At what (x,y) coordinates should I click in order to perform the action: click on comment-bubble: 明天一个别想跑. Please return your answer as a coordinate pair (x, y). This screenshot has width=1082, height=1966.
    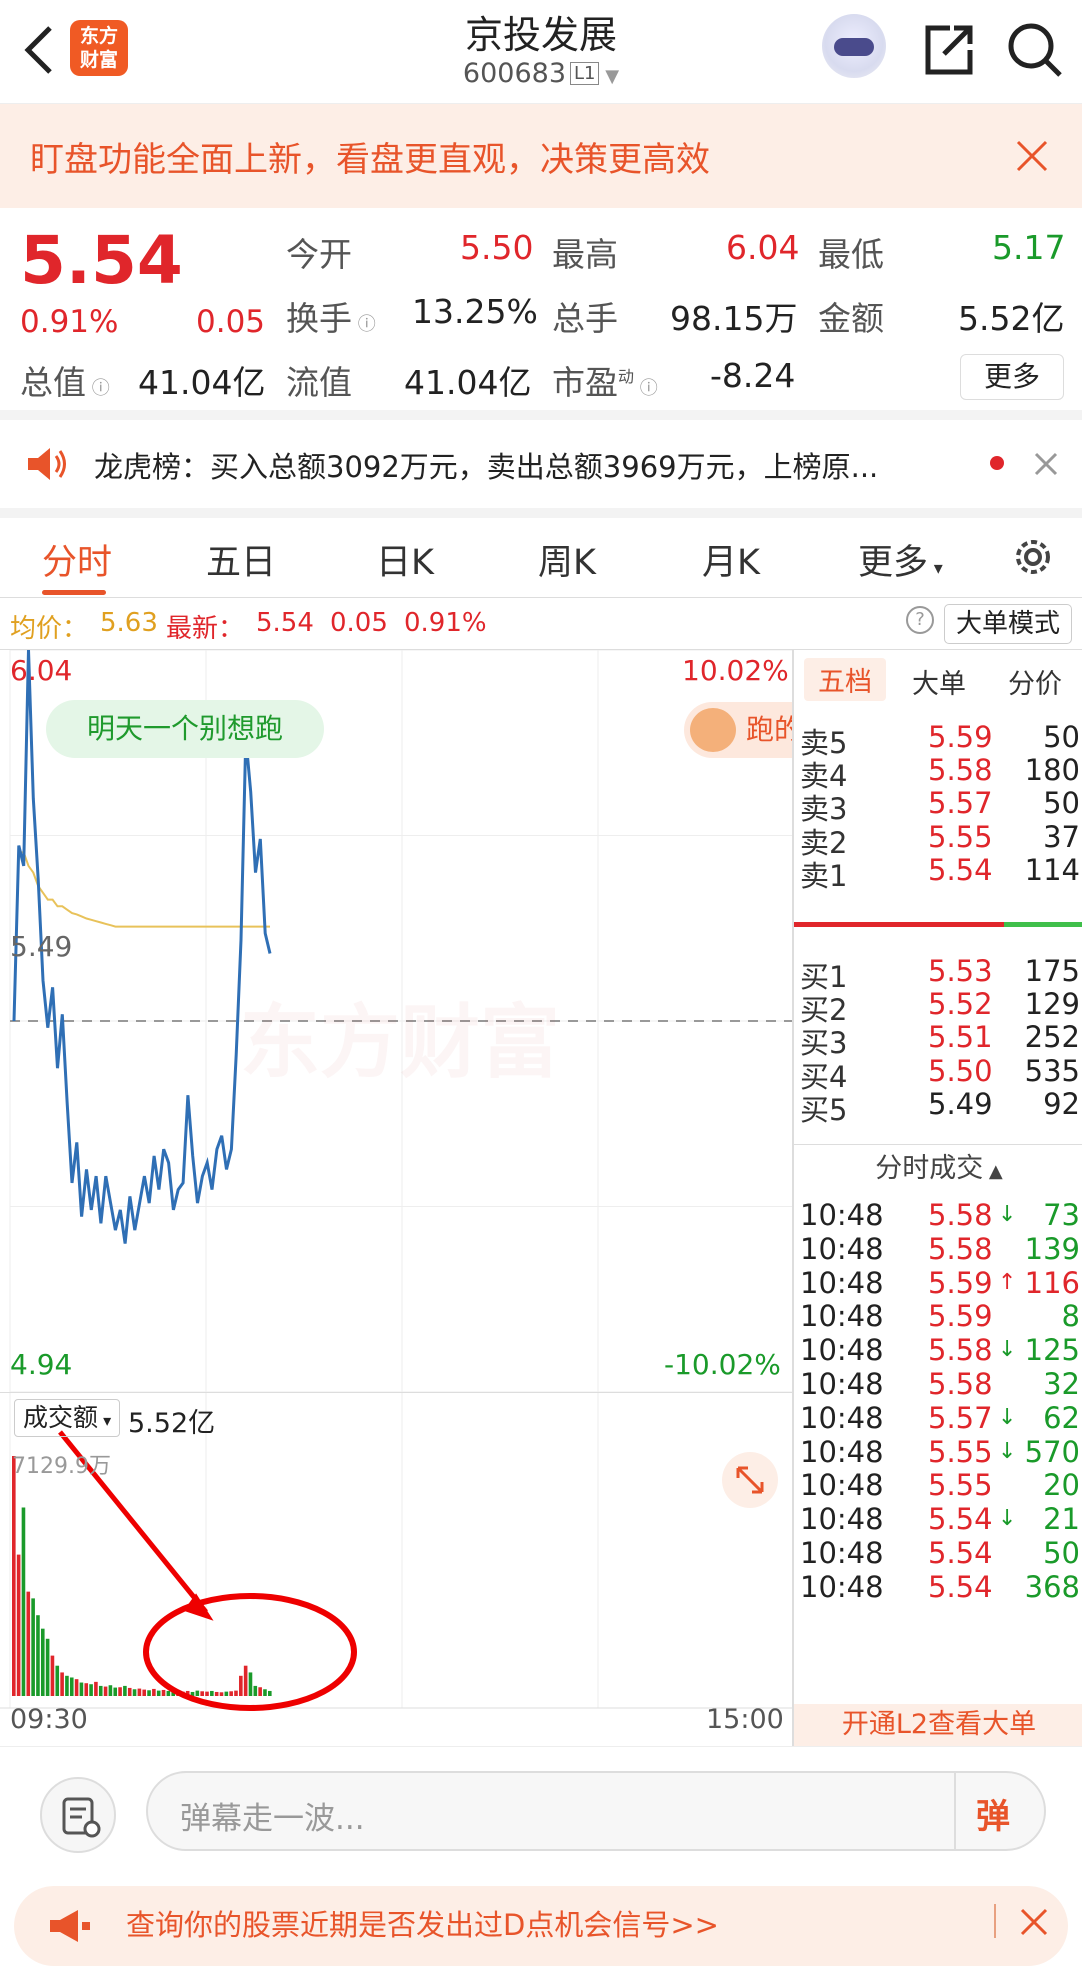
    Looking at the image, I should click on (185, 729).